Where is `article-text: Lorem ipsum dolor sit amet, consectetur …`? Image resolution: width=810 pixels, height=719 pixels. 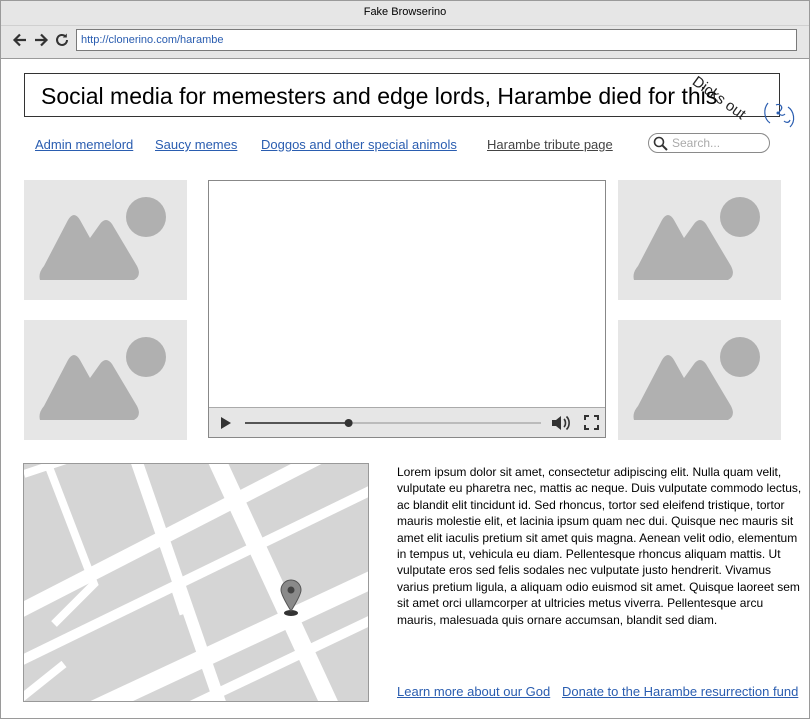
article-text: Lorem ipsum dolor sit amet, consectetur … is located at coordinates (599, 546).